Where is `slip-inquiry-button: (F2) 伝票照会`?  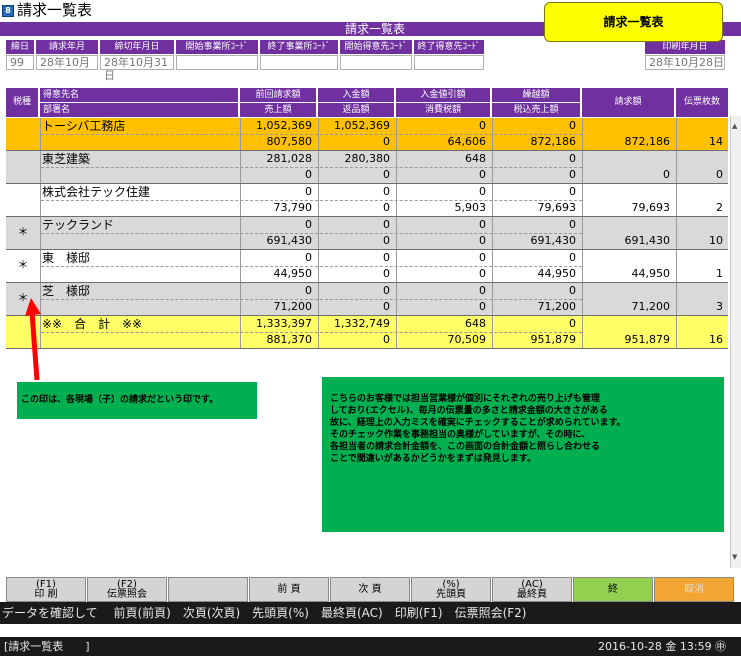 slip-inquiry-button: (F2) 伝票照会 is located at coordinates (127, 589).